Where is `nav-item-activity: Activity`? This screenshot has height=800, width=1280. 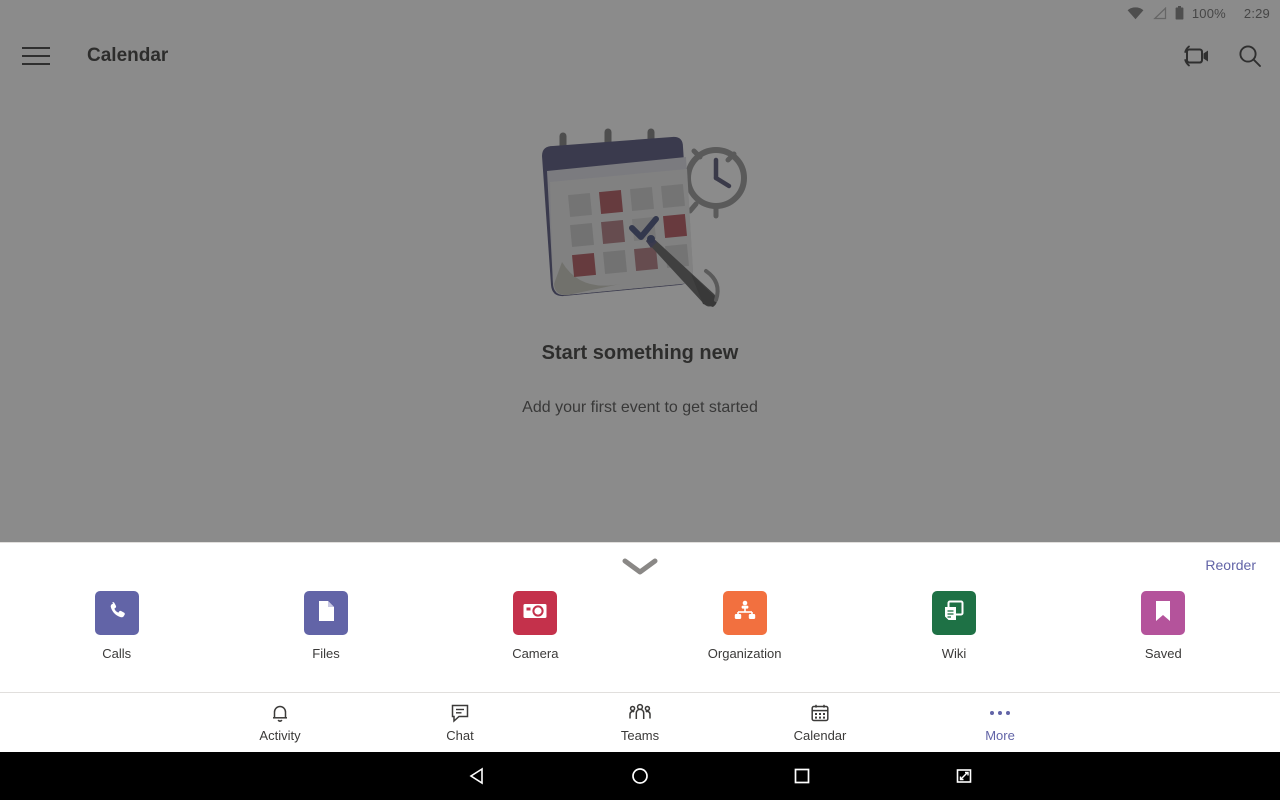
nav-item-activity: Activity is located at coordinates (280, 723).